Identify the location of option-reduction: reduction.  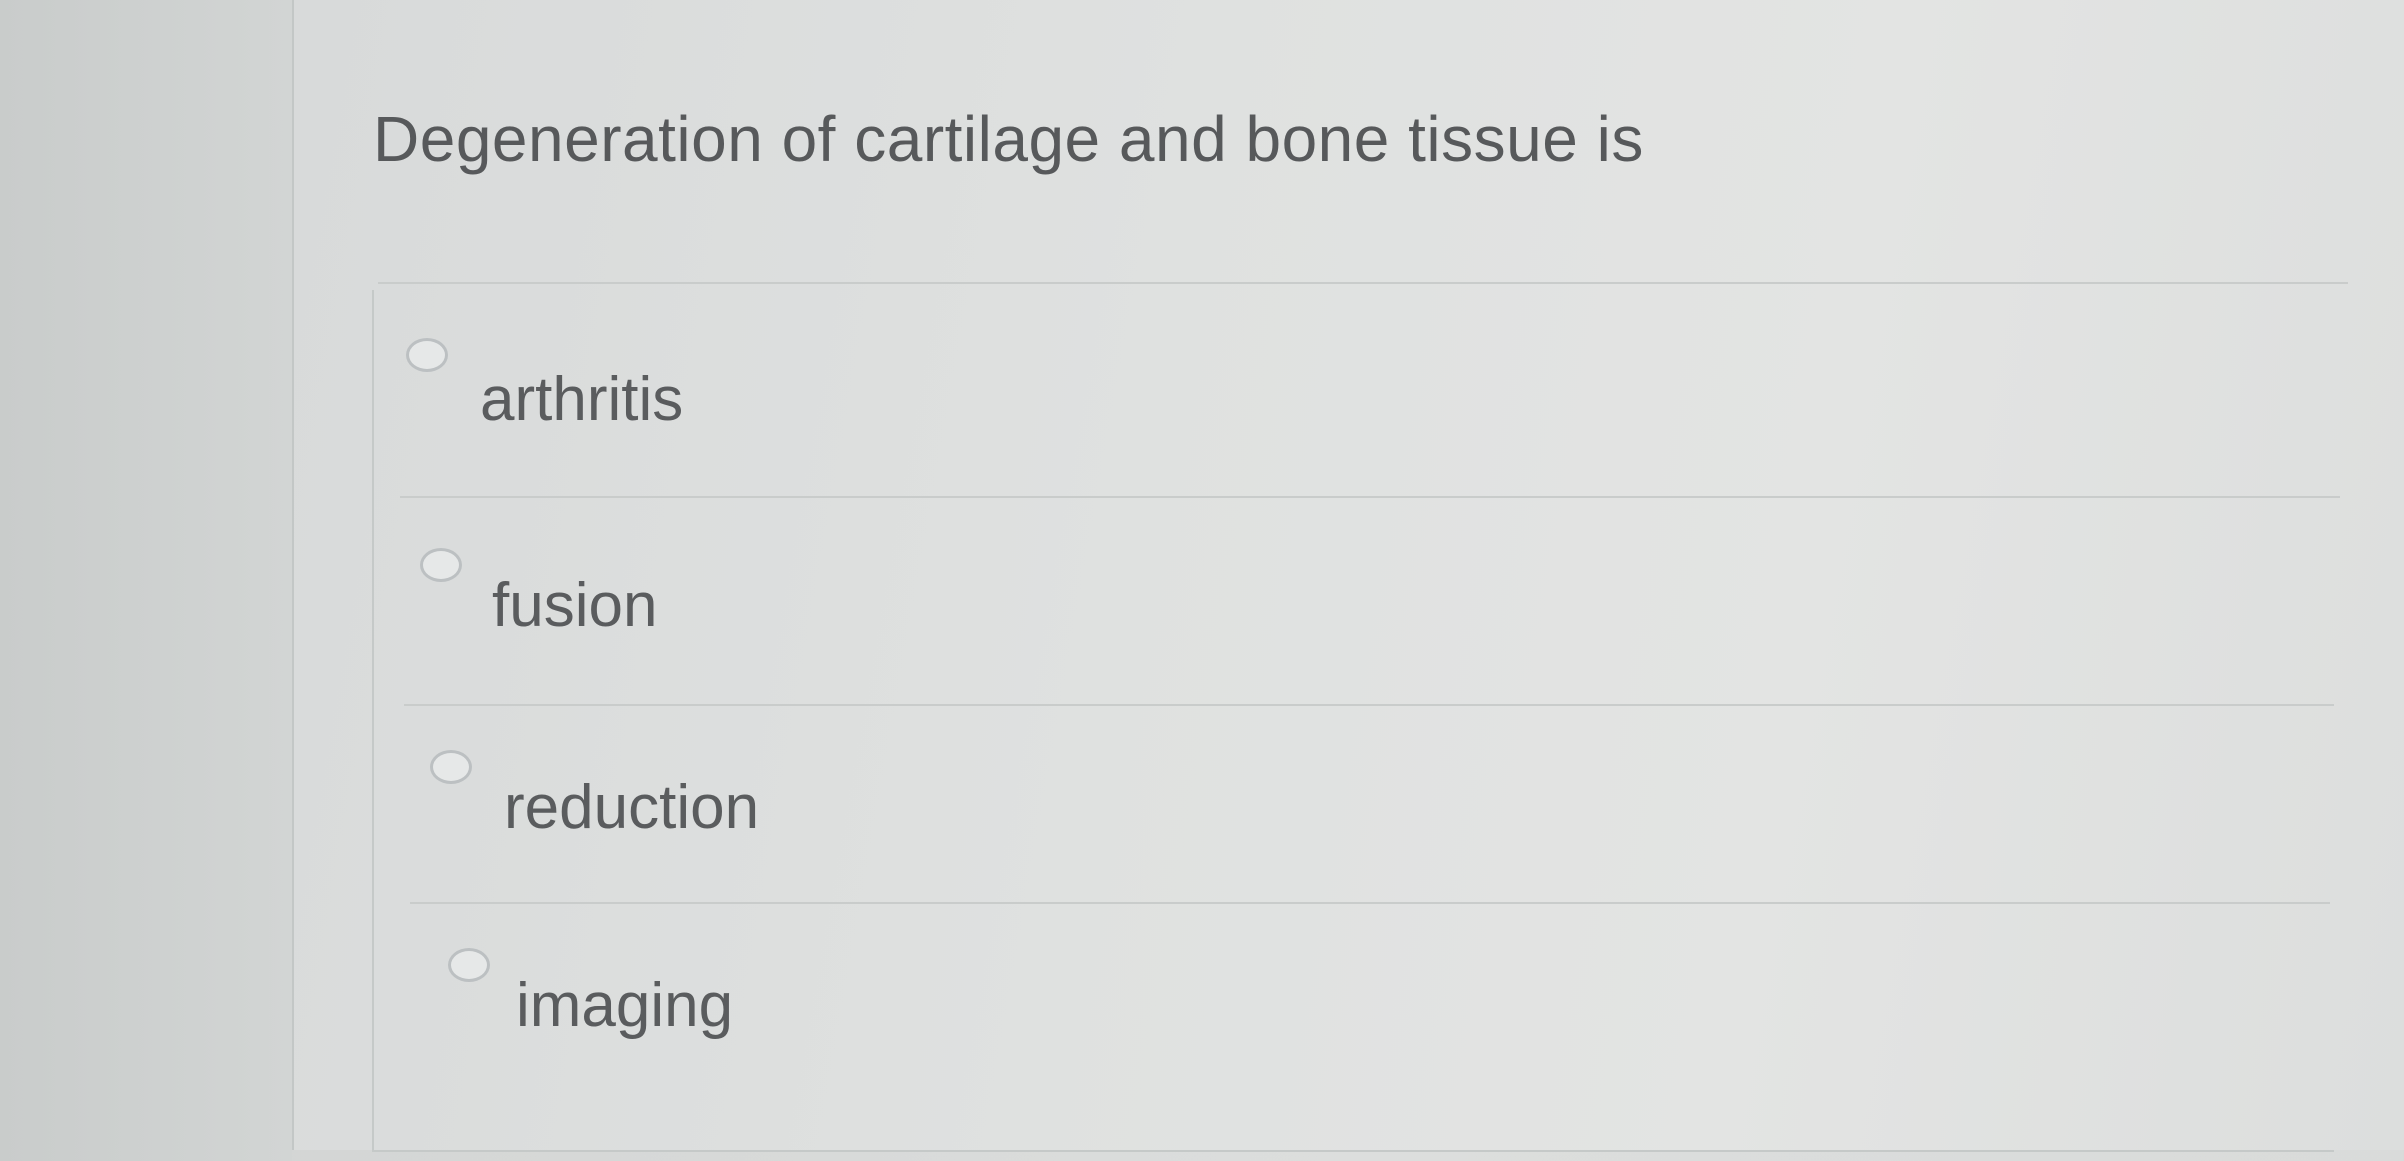
(602, 797).